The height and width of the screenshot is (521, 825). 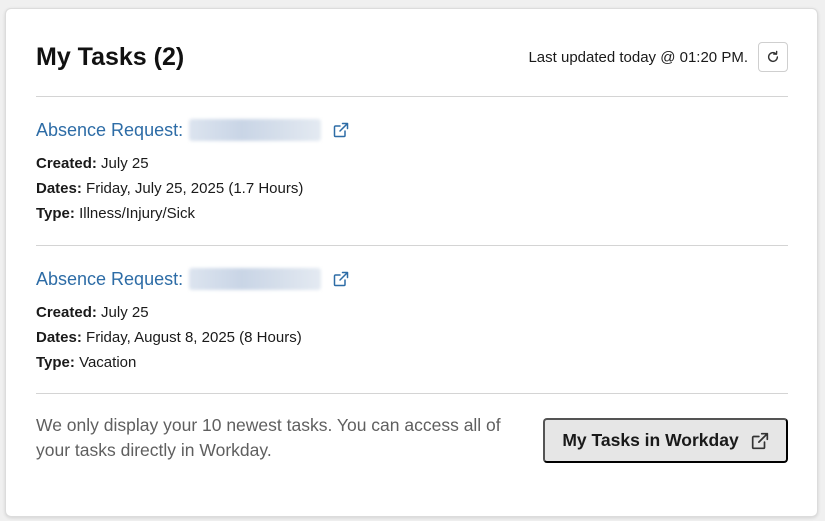 I want to click on type-row: Type: Illness/Injury/Sick, so click(x=115, y=213).